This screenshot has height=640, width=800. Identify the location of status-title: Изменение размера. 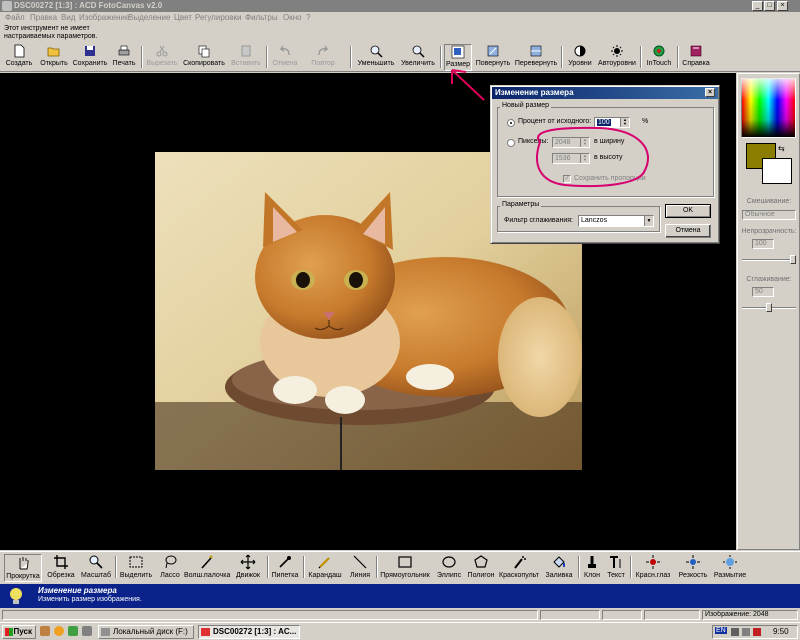
(77, 590).